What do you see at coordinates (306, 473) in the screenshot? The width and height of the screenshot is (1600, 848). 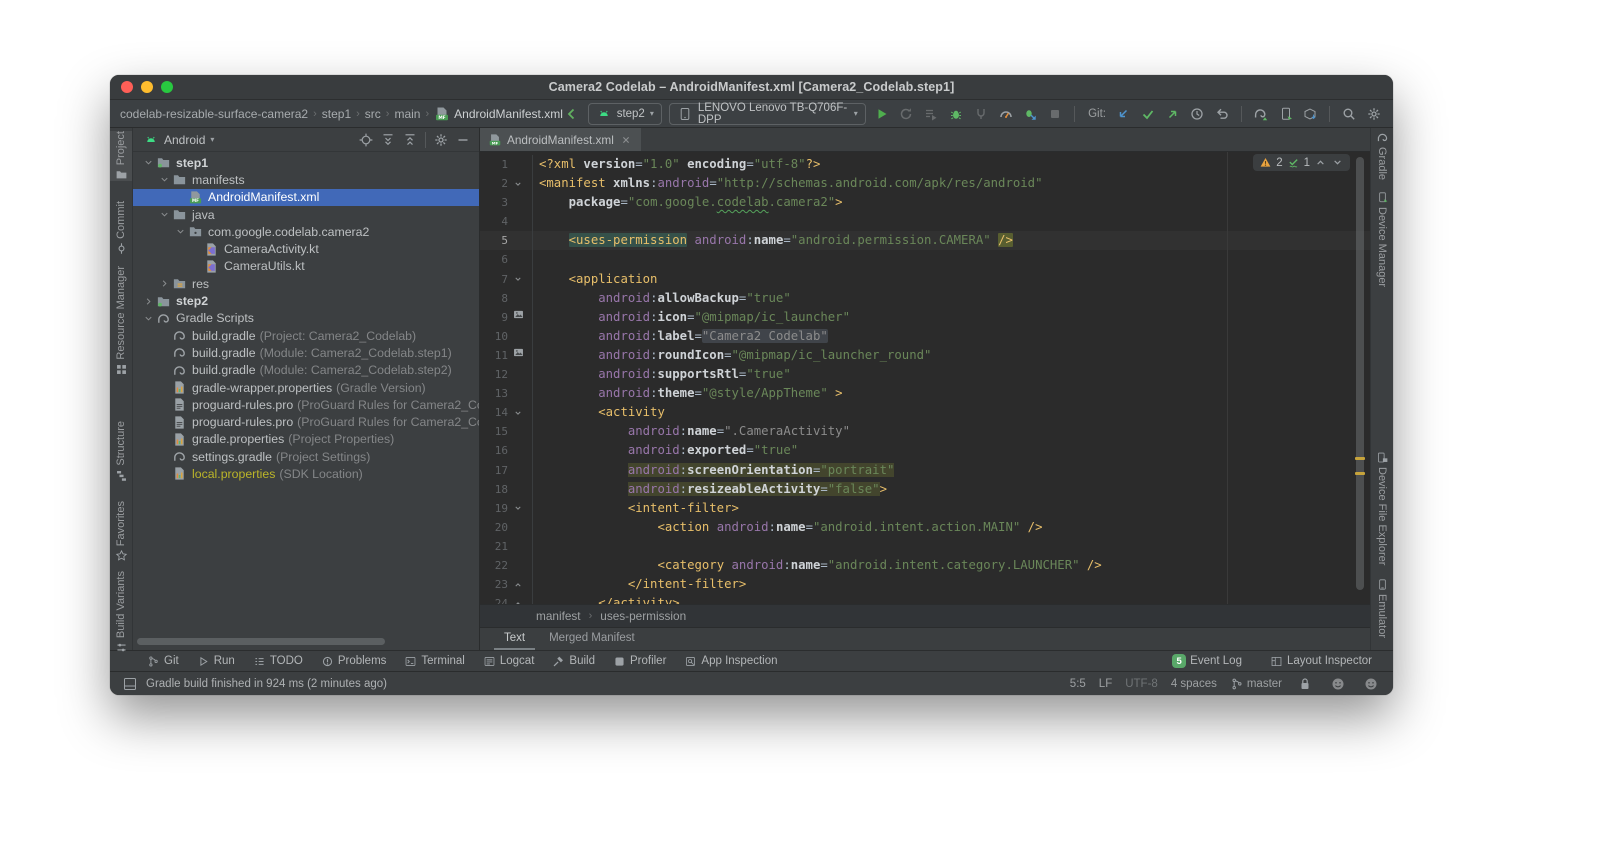 I see `tree-item-local-properties: local.properties (SDK Location)` at bounding box center [306, 473].